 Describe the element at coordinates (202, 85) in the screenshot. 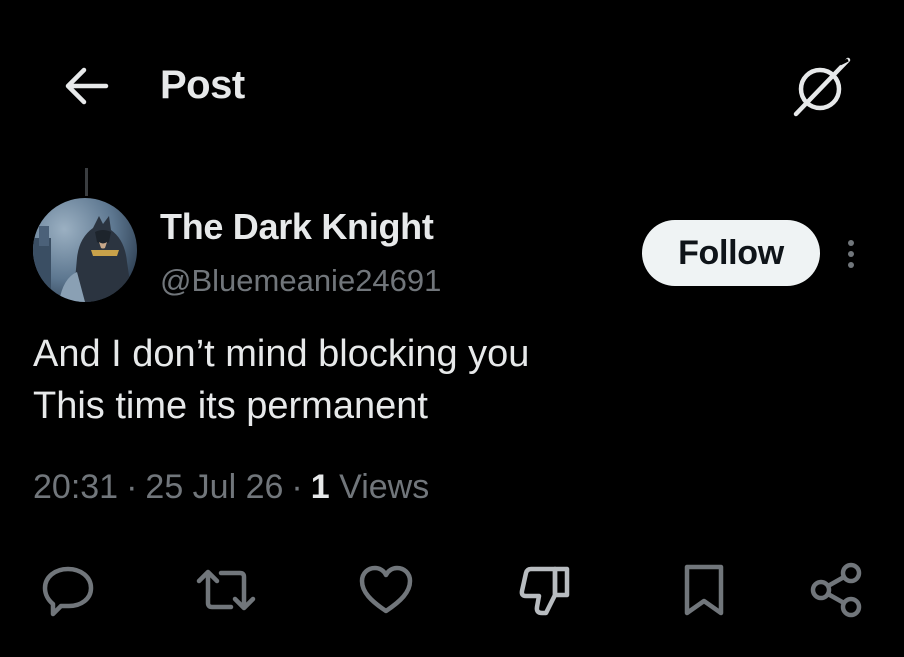

I see `page-title: Post` at that location.